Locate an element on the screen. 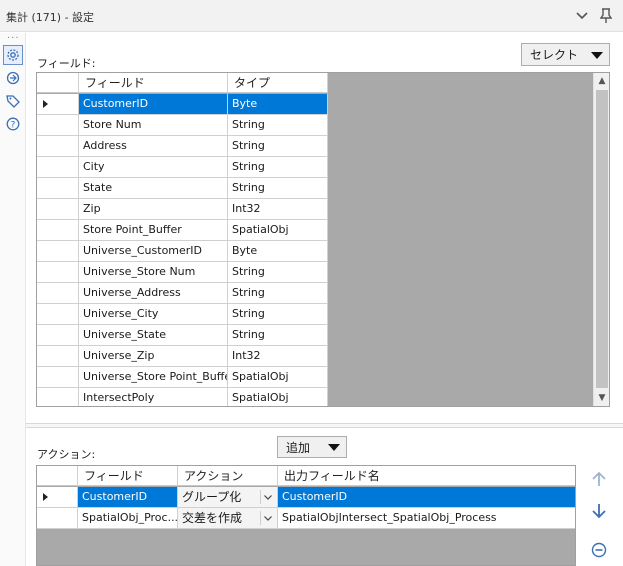 This screenshot has height=566, width=623. action-row: CustomerID グループ化 CustomerID is located at coordinates (306, 497).